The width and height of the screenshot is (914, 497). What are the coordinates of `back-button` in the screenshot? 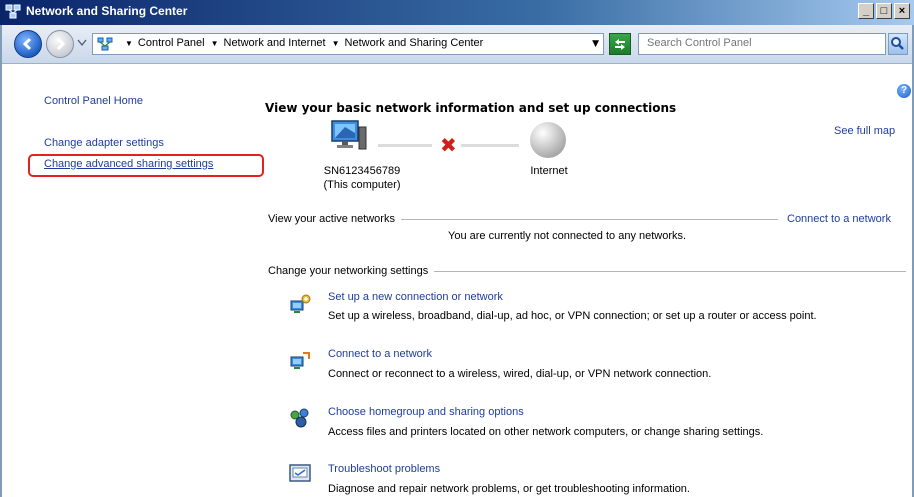 It's located at (28, 44).